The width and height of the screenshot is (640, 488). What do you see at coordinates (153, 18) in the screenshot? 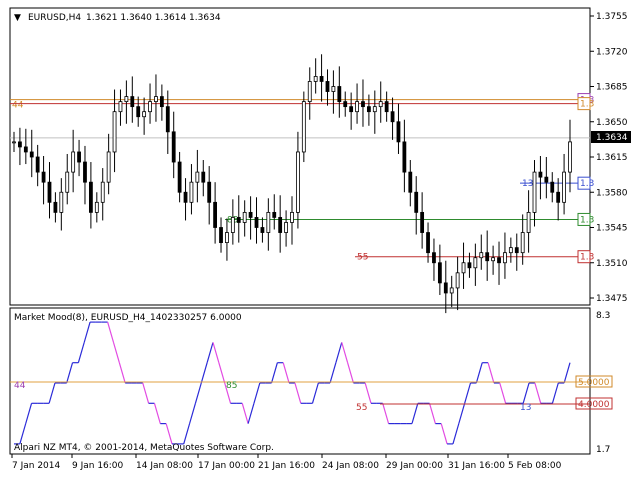
I see `ohlc-values: 1.3621 1.3640 1.3614 1.3634` at bounding box center [153, 18].